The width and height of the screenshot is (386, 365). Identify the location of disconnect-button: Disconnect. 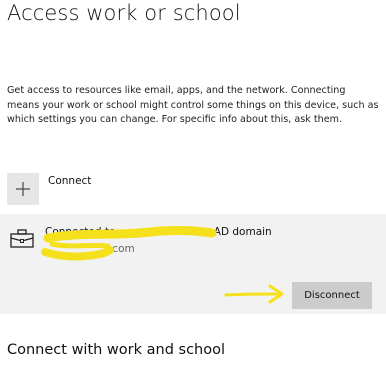
(332, 295).